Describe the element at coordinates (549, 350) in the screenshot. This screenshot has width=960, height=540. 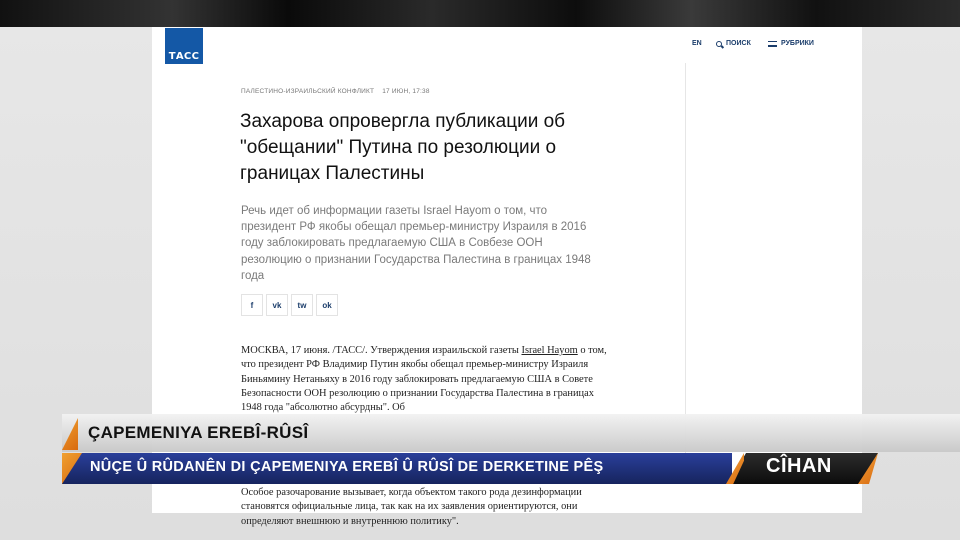
I see `israel-hayom-link: Israel Hayom` at that location.